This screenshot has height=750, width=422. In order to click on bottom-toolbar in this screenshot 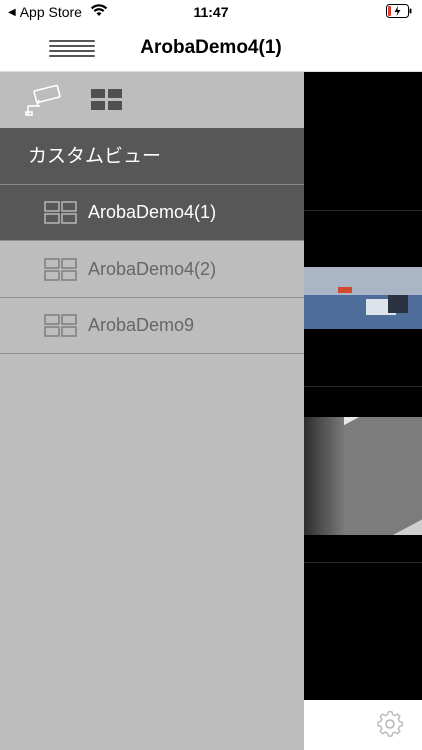, I will do `click(363, 725)`.